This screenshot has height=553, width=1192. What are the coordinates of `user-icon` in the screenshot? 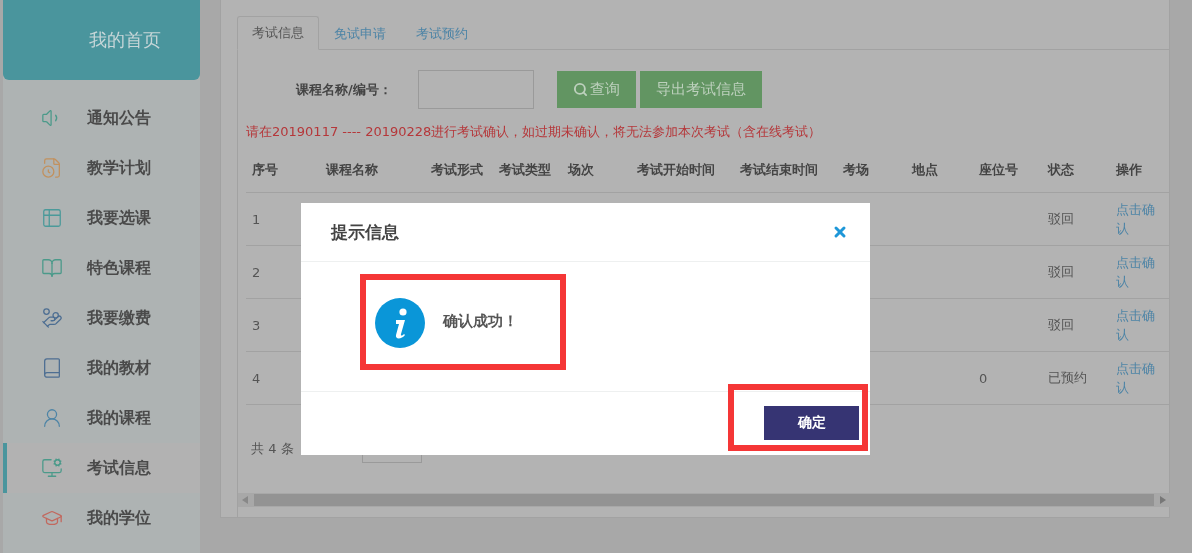 It's located at (52, 418).